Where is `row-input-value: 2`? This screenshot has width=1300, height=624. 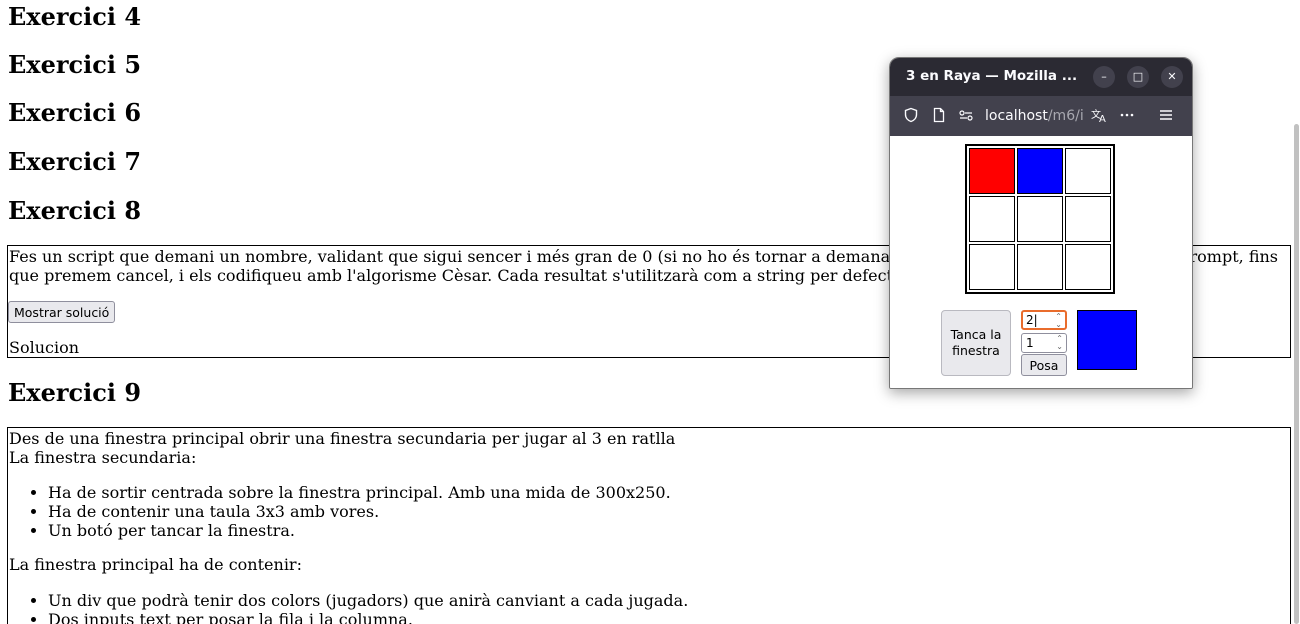
row-input-value: 2 is located at coordinates (1030, 320).